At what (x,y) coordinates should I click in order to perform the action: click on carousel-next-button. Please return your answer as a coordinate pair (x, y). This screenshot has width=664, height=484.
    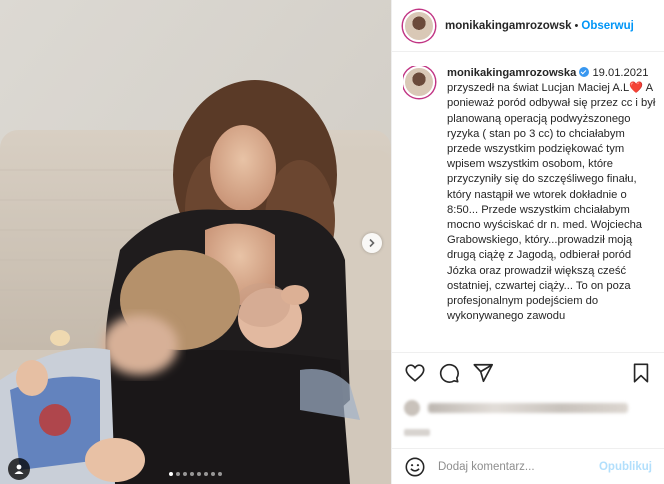
    Looking at the image, I should click on (372, 243).